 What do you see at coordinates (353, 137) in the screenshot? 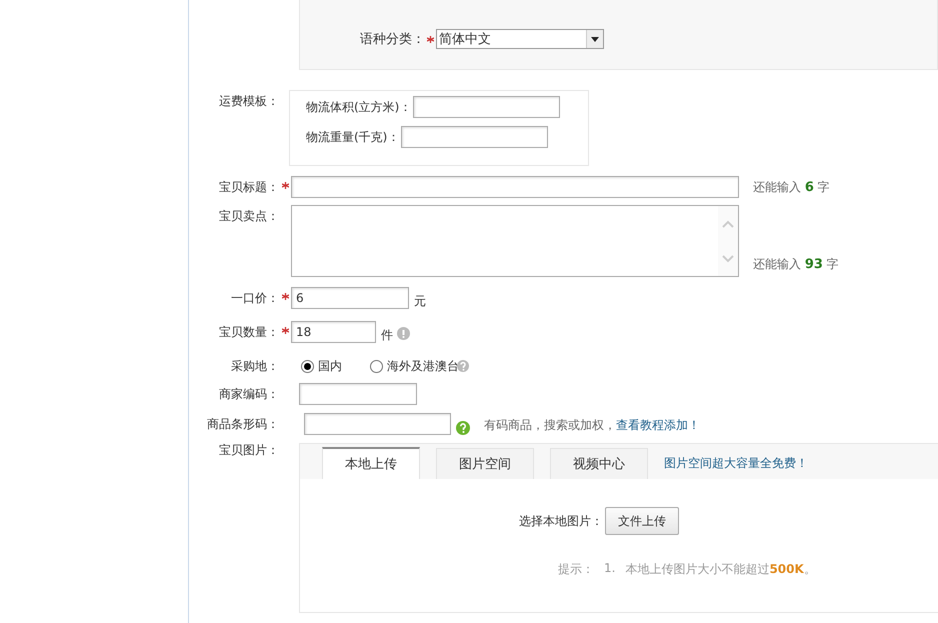
I see `field-label: 物流重量(千克)：` at bounding box center [353, 137].